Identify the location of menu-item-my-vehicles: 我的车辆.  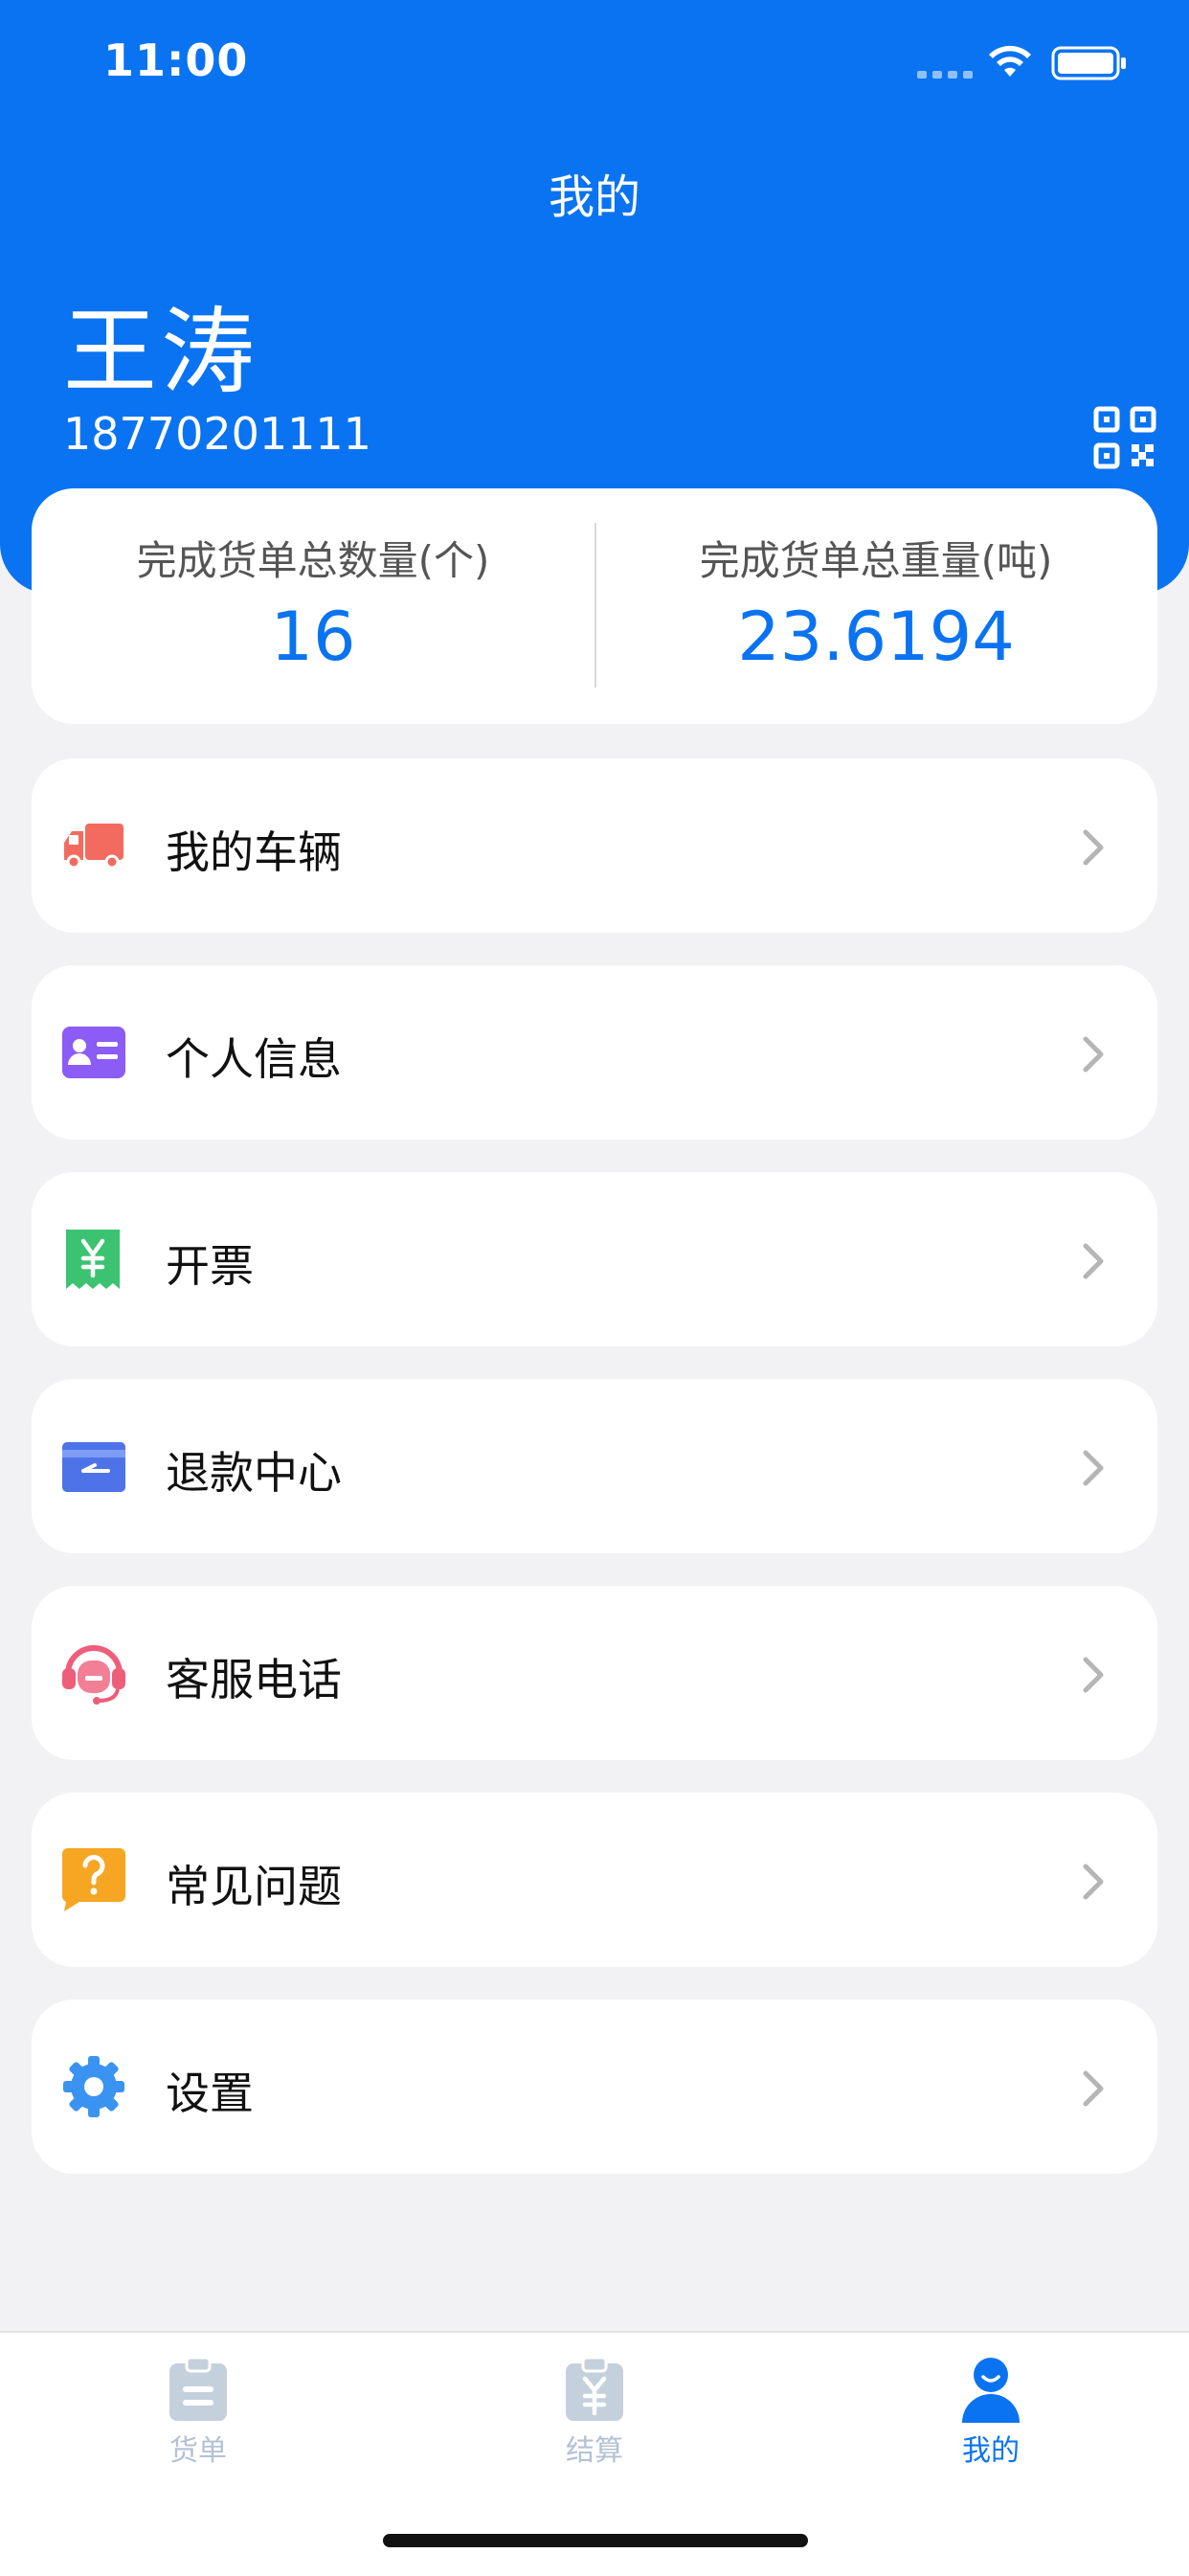
(594, 845).